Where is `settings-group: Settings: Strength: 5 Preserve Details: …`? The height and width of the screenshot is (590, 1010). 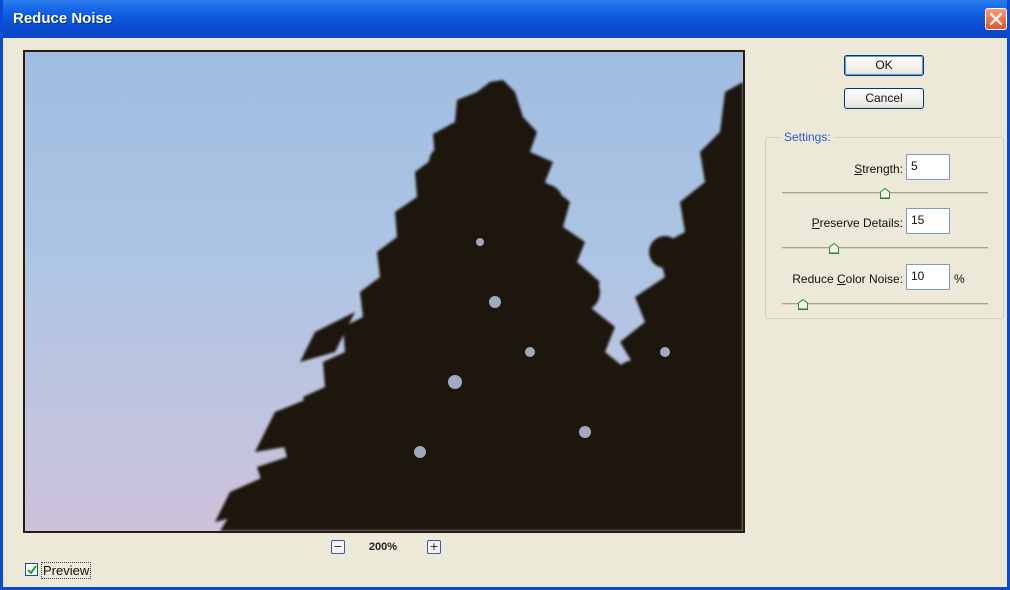 settings-group: Settings: Strength: 5 Preserve Details: … is located at coordinates (884, 224).